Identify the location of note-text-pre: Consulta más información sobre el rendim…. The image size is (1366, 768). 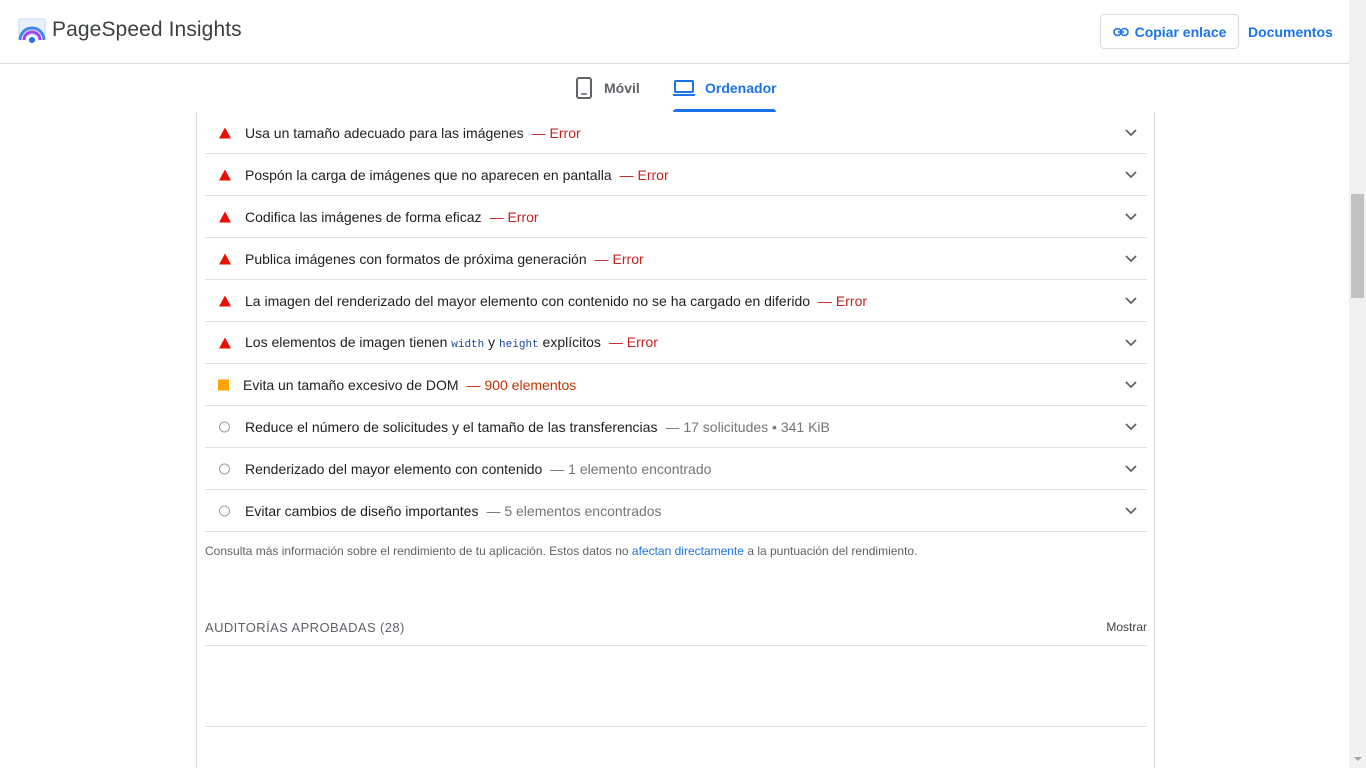
(418, 551).